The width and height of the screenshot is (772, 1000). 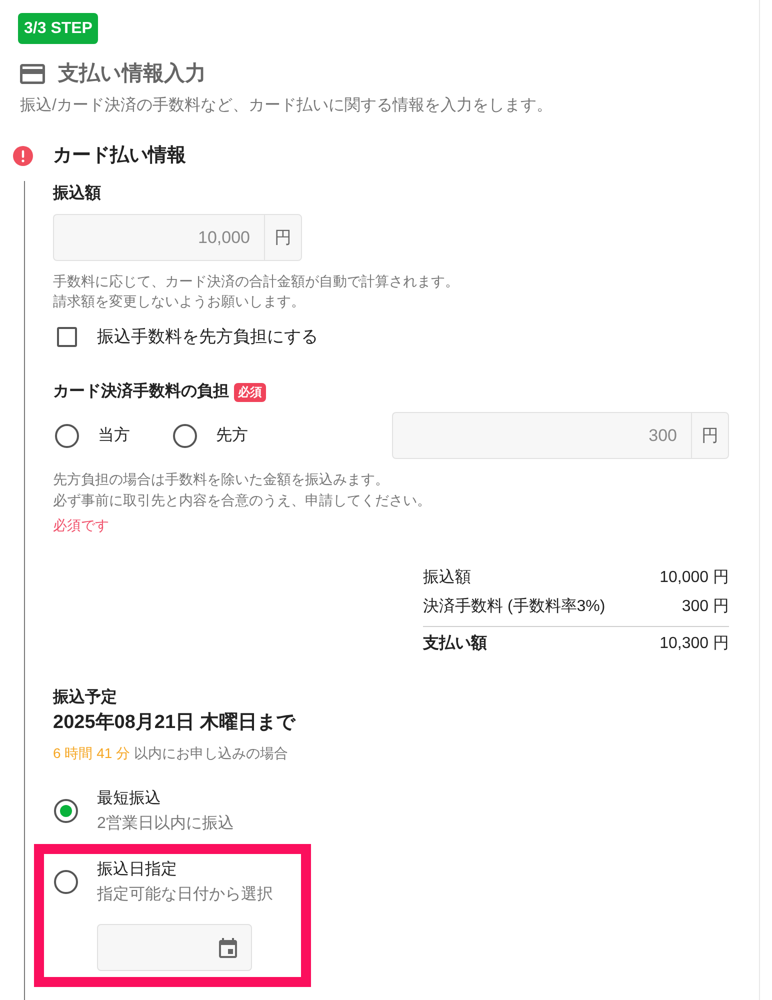 I want to click on page-title: 支払い情報入力, so click(x=132, y=74).